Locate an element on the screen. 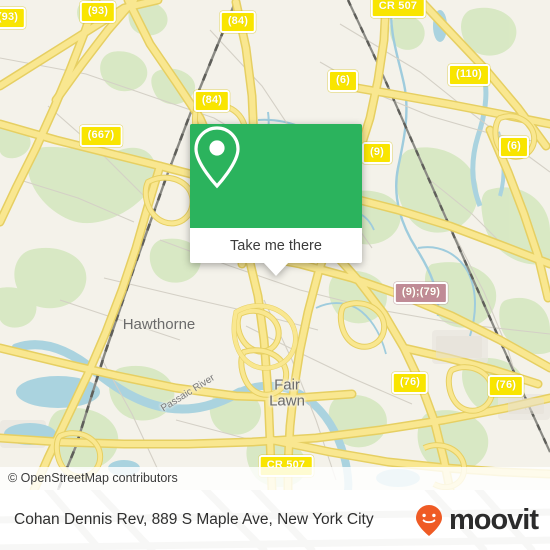  popup-image-area is located at coordinates (276, 176).